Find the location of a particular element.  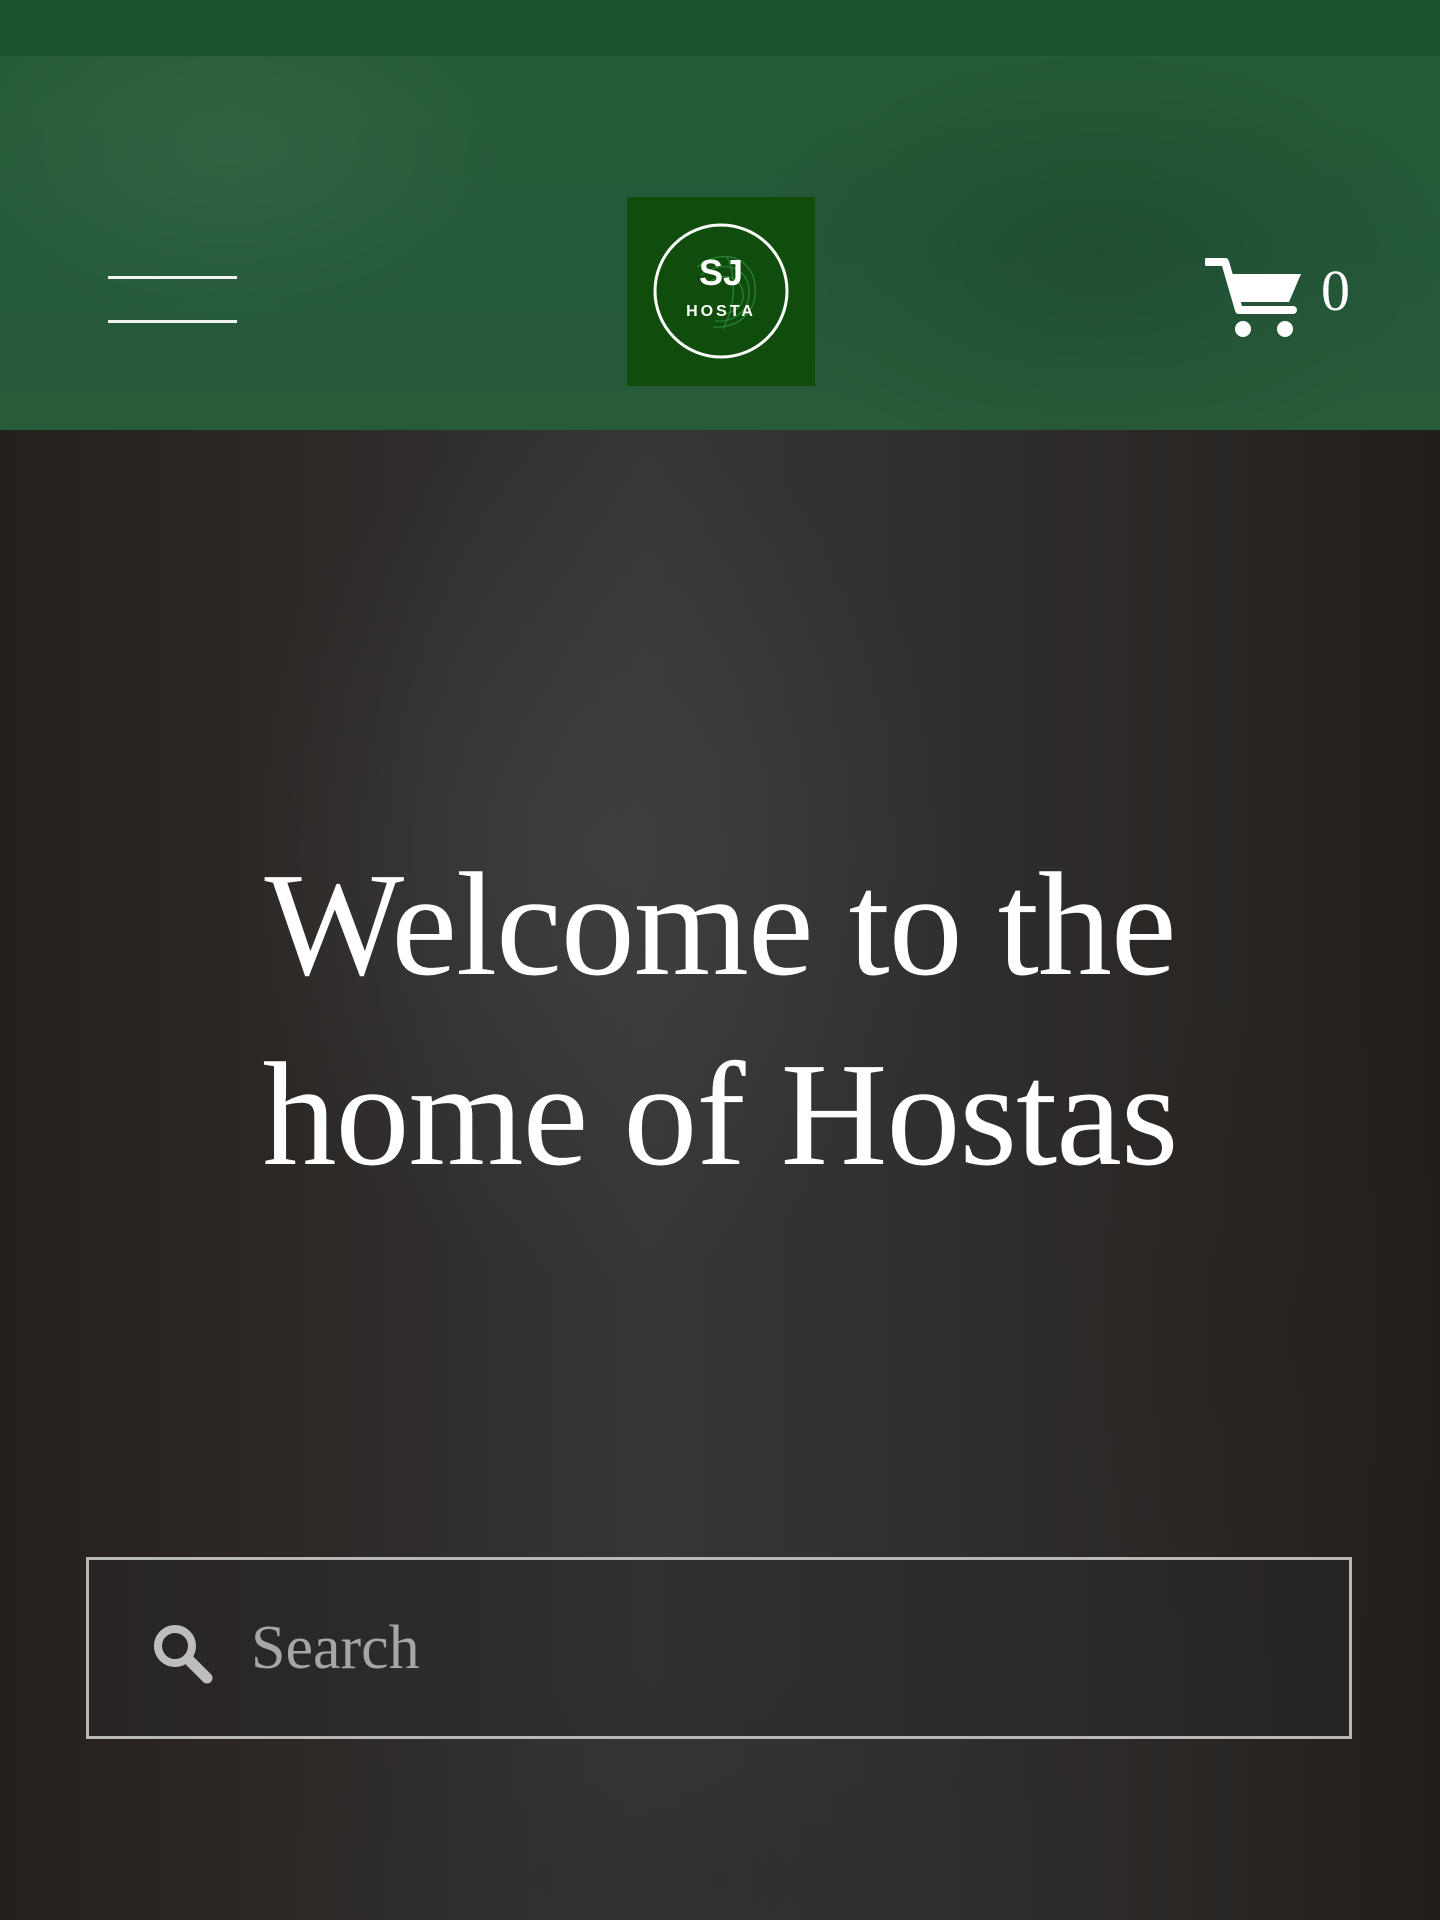

status-strip is located at coordinates (720, 28).